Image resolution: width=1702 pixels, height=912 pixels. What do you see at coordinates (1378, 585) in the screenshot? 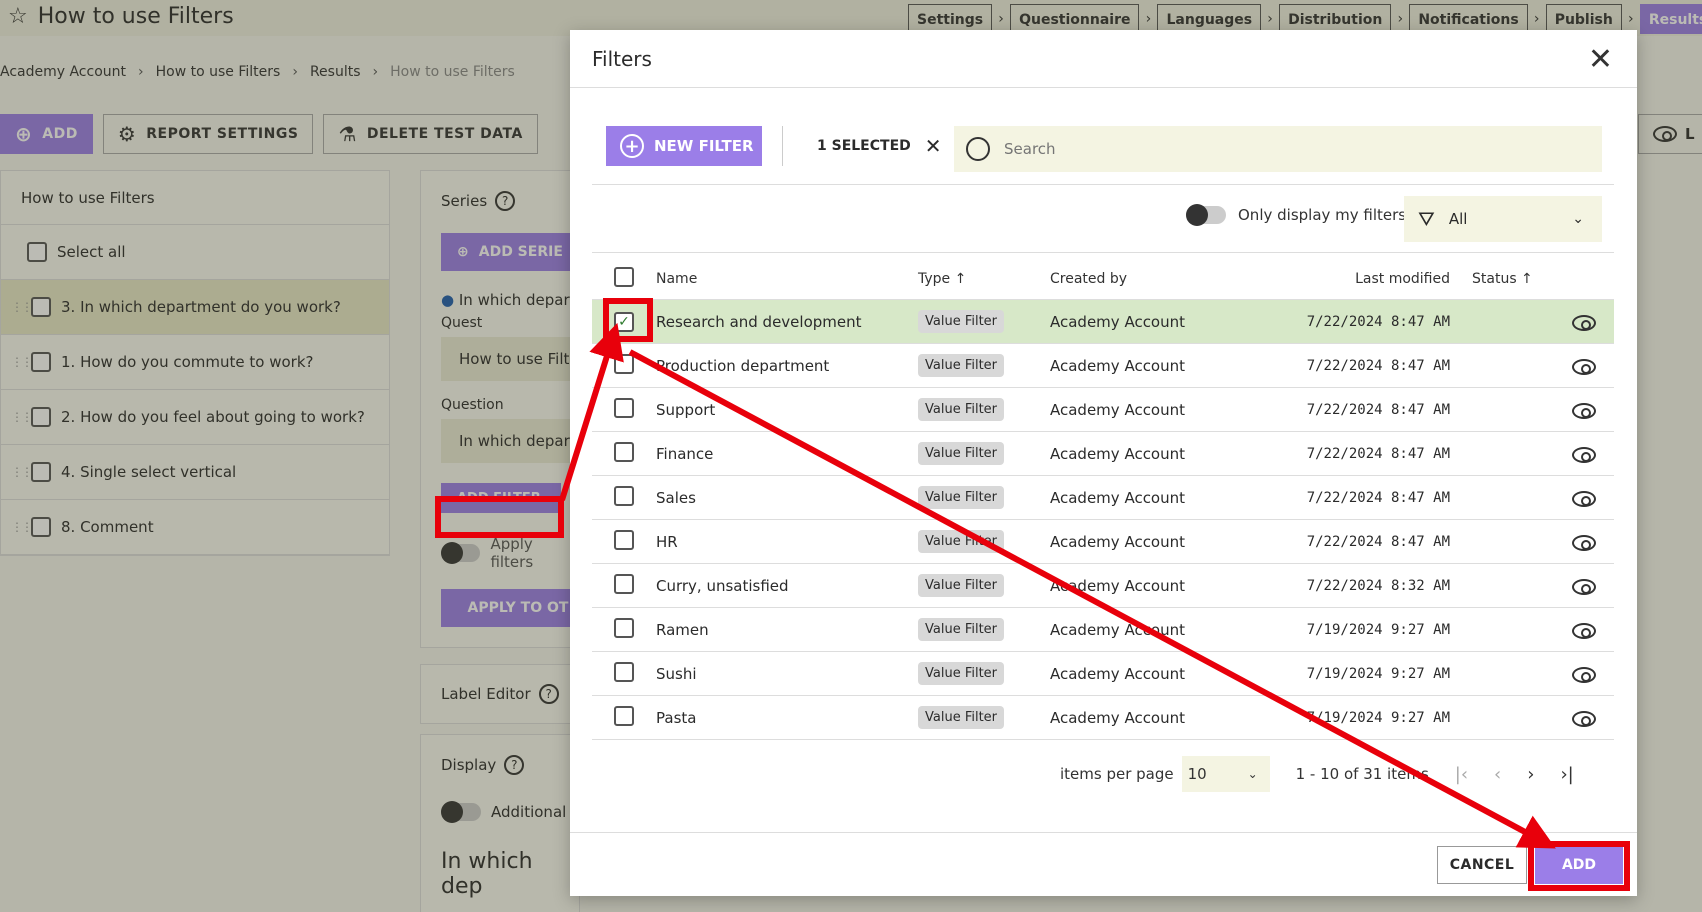
I see `last-modified: 7/22/2024 8:32 AM` at bounding box center [1378, 585].